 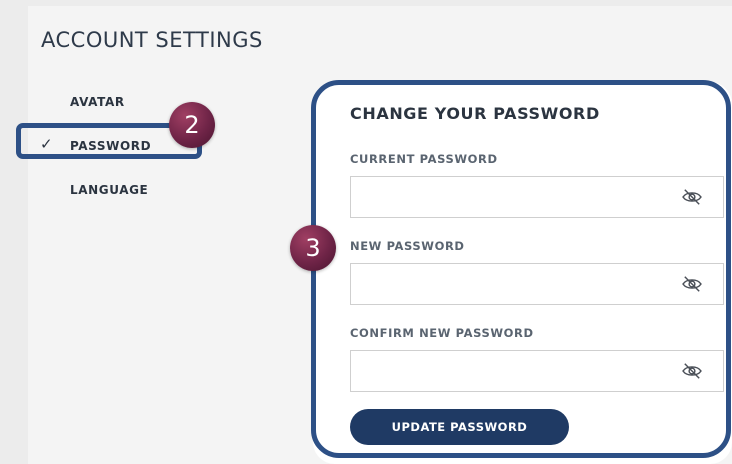 What do you see at coordinates (192, 125) in the screenshot?
I see `step-badge-2: 2` at bounding box center [192, 125].